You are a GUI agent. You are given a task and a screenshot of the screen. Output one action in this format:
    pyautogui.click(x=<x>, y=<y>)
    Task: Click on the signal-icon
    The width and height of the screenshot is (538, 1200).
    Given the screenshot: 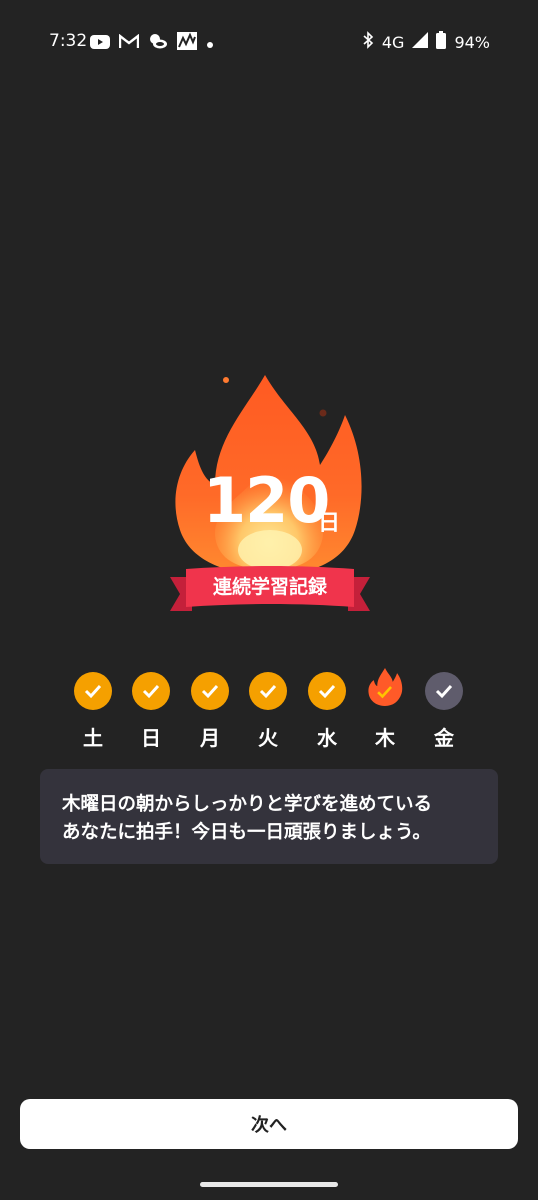 What is the action you would take?
    pyautogui.click(x=420, y=42)
    